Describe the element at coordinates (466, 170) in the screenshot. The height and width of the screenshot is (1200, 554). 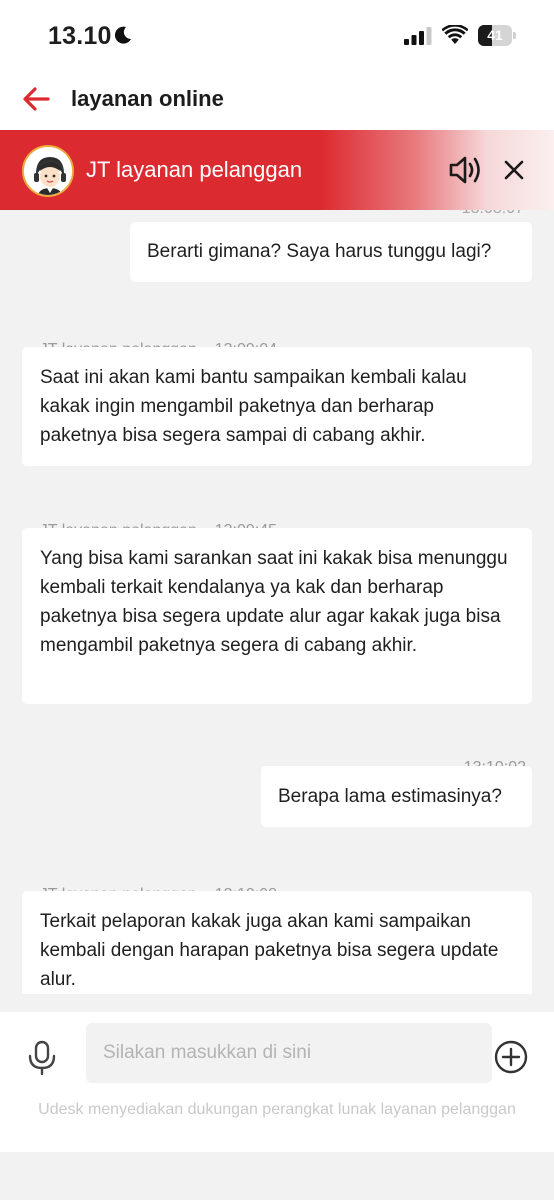
I see `speaker-icon` at that location.